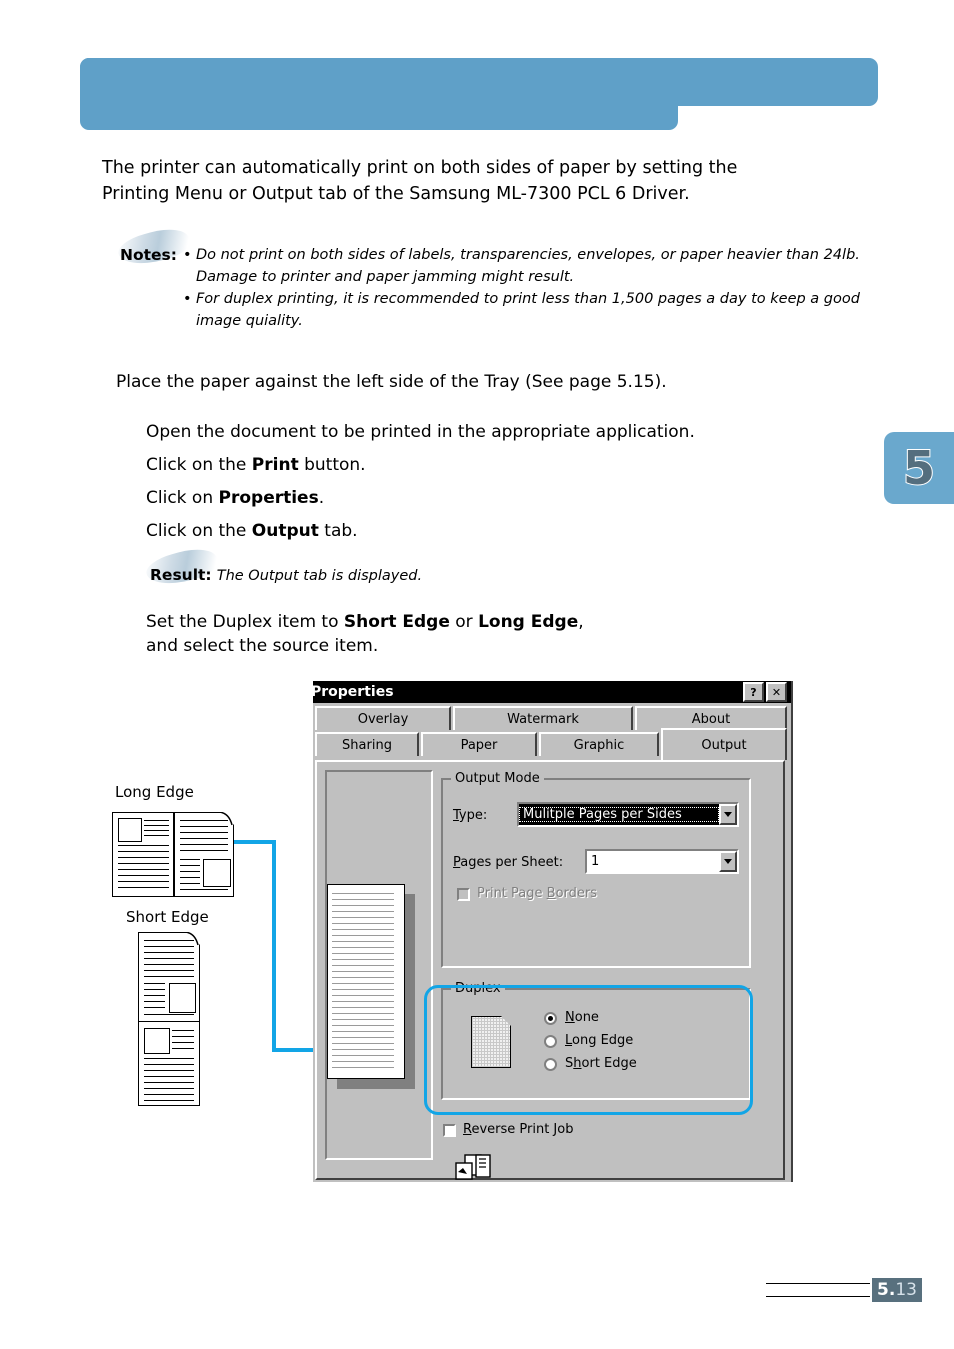 This screenshot has height=1349, width=954. I want to click on pages-per-sheet-dropdown: 1, so click(662, 861).